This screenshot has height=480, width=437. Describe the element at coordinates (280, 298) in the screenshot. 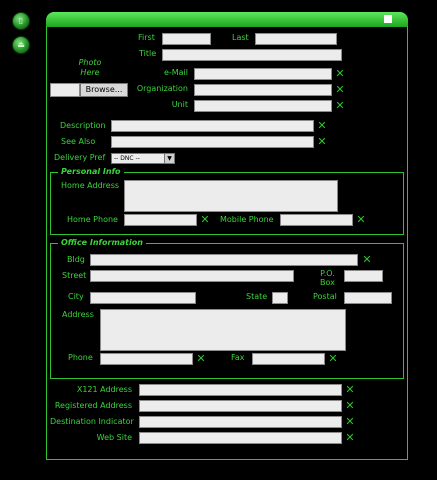

I see `state-input` at that location.